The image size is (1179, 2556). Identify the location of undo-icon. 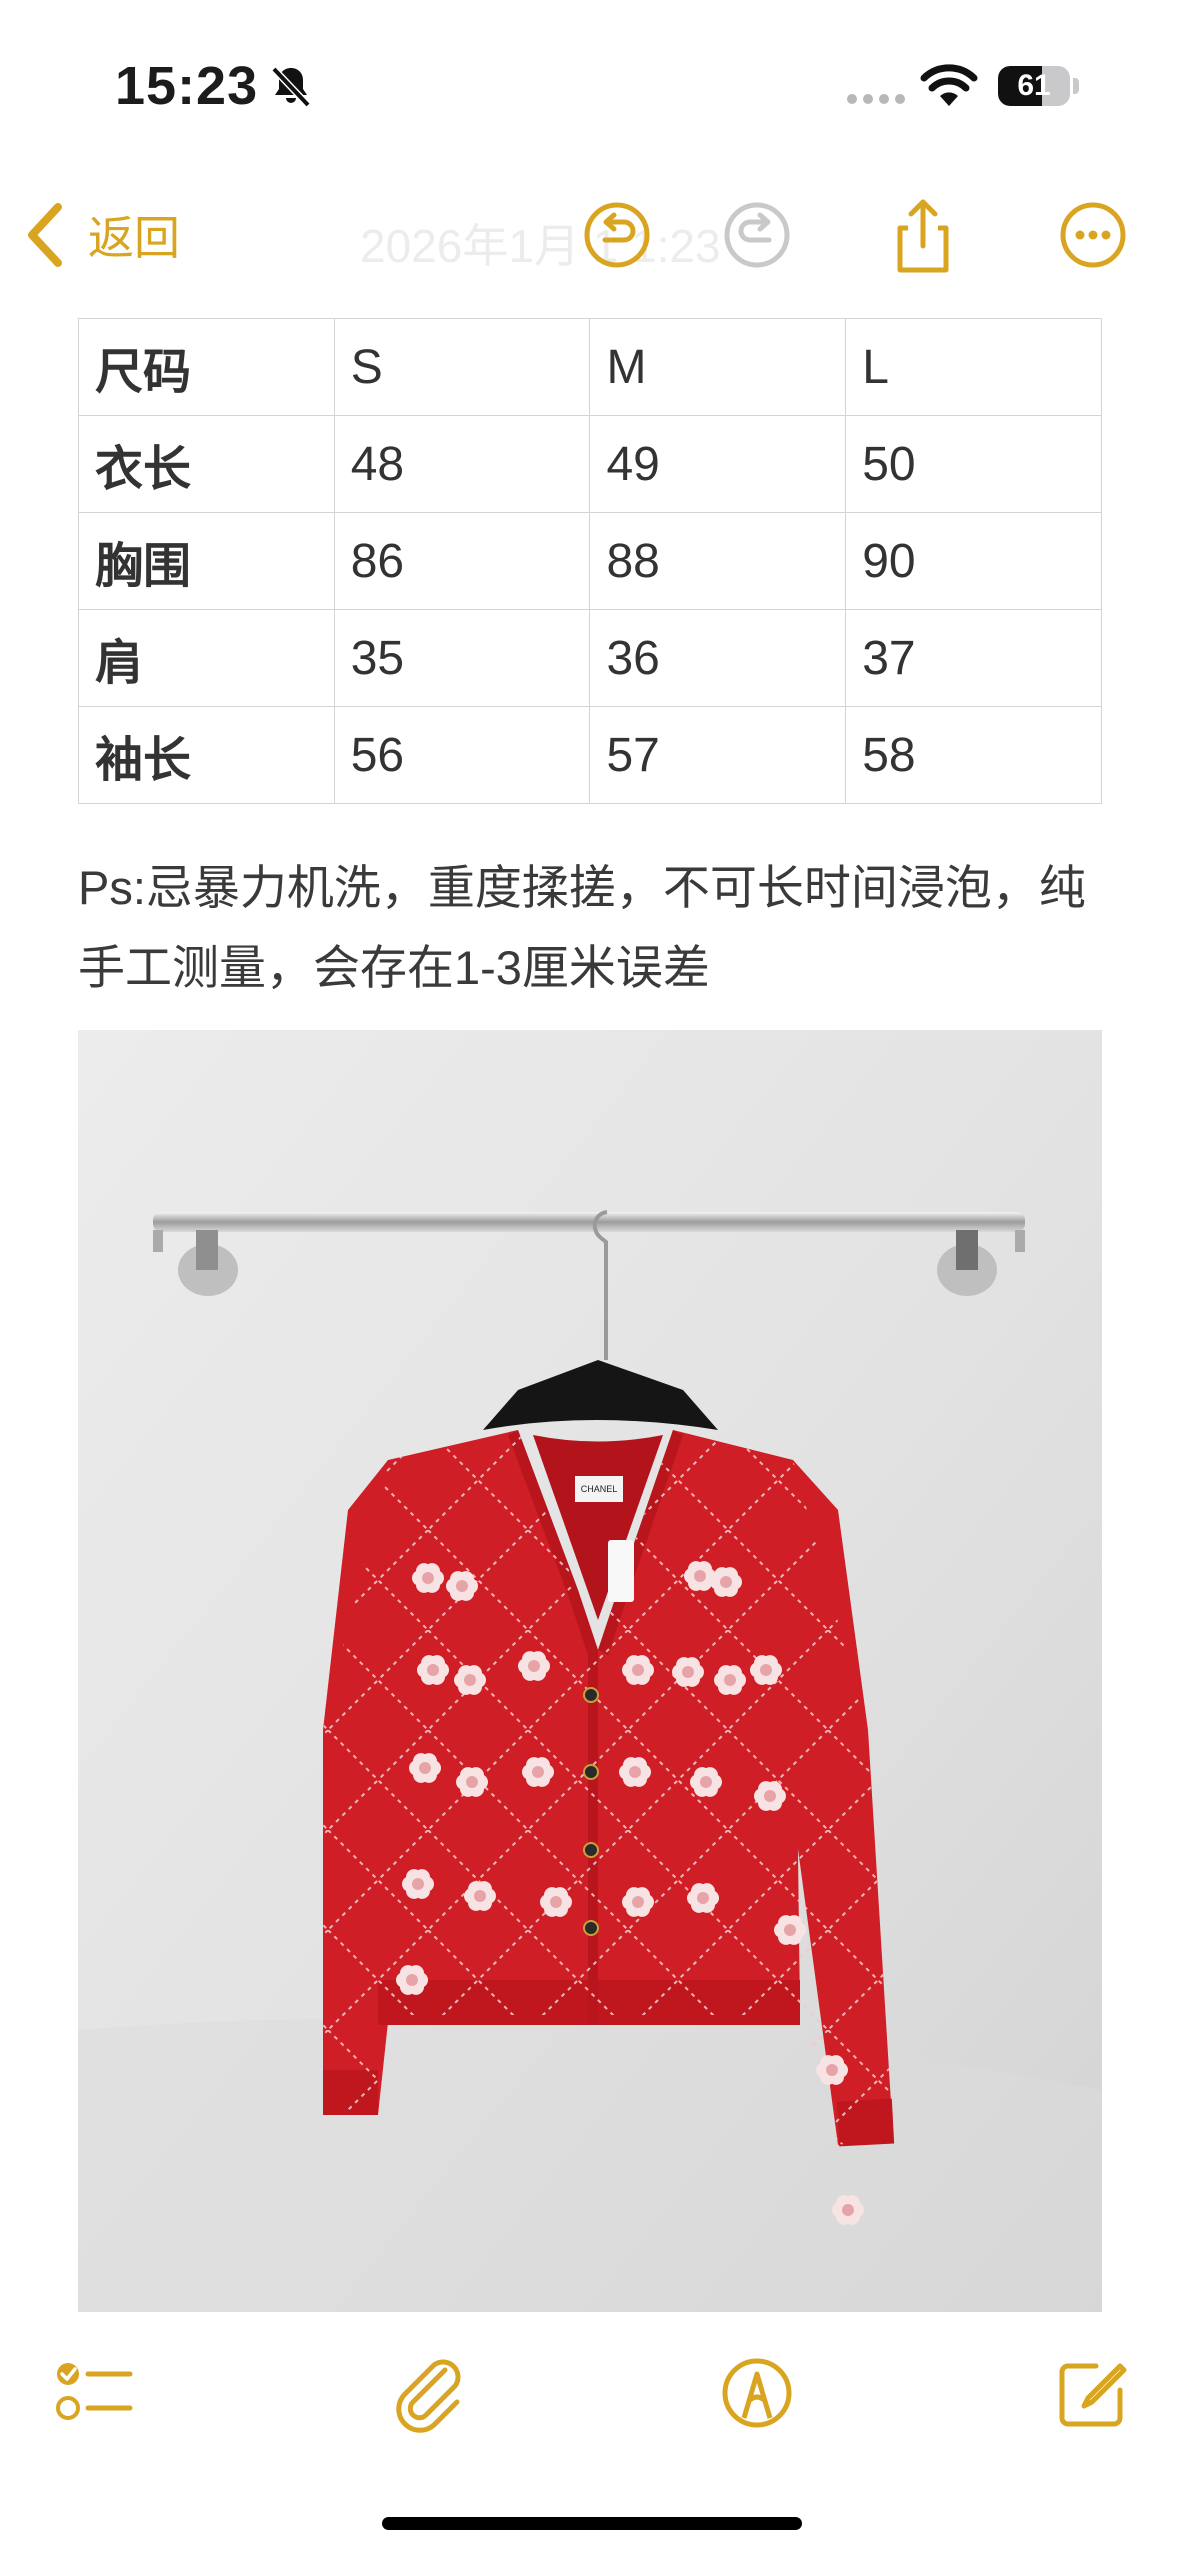
(617, 235).